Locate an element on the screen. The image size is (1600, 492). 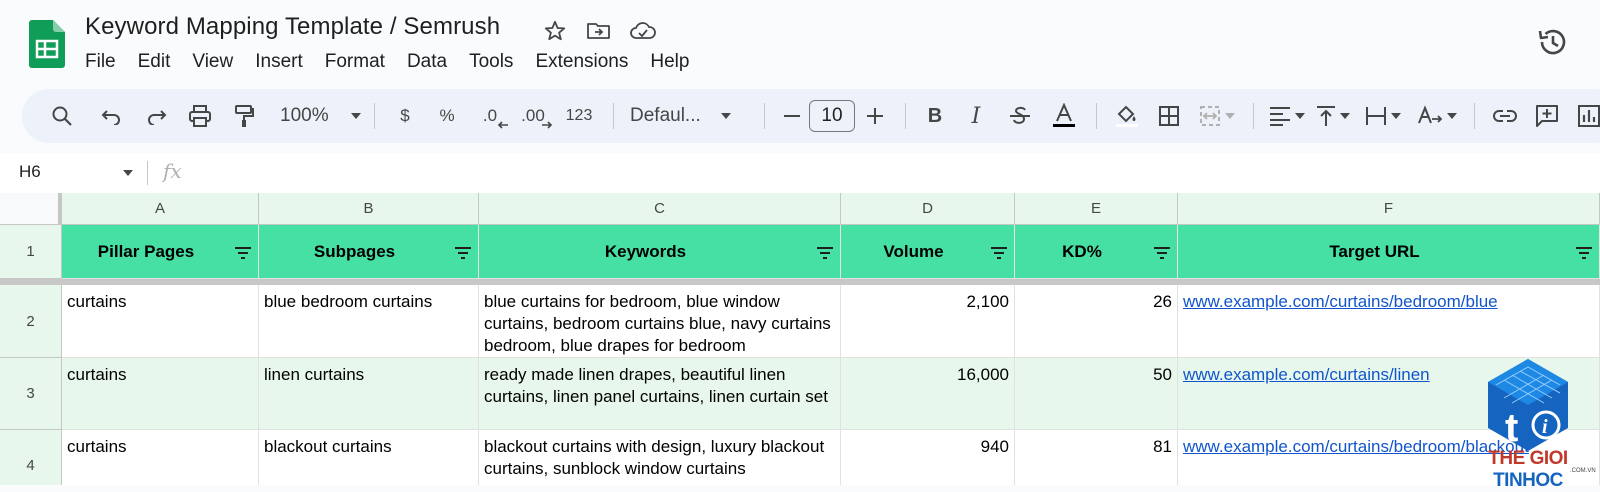
cloud-saved-icon is located at coordinates (643, 31).